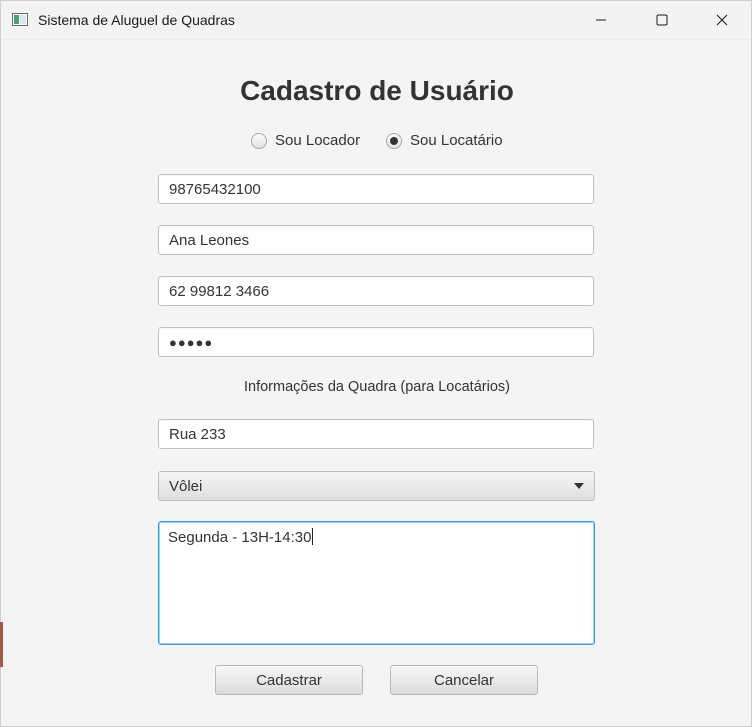  What do you see at coordinates (20, 19) in the screenshot?
I see `window-app-icon` at bounding box center [20, 19].